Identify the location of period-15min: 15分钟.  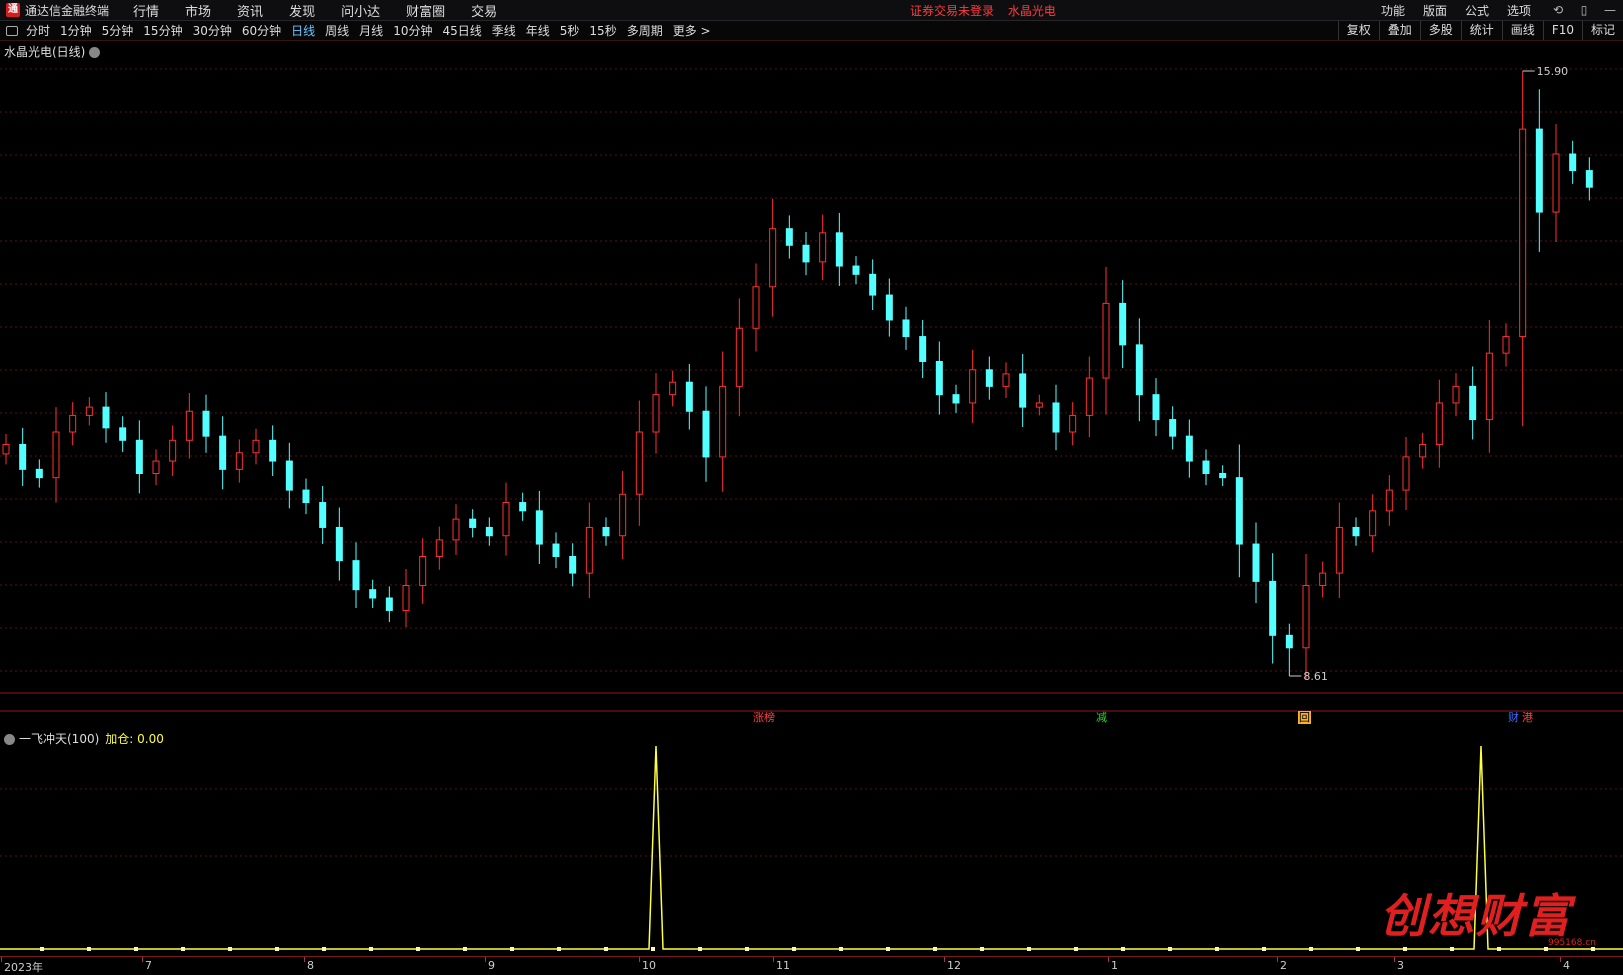
(162, 30).